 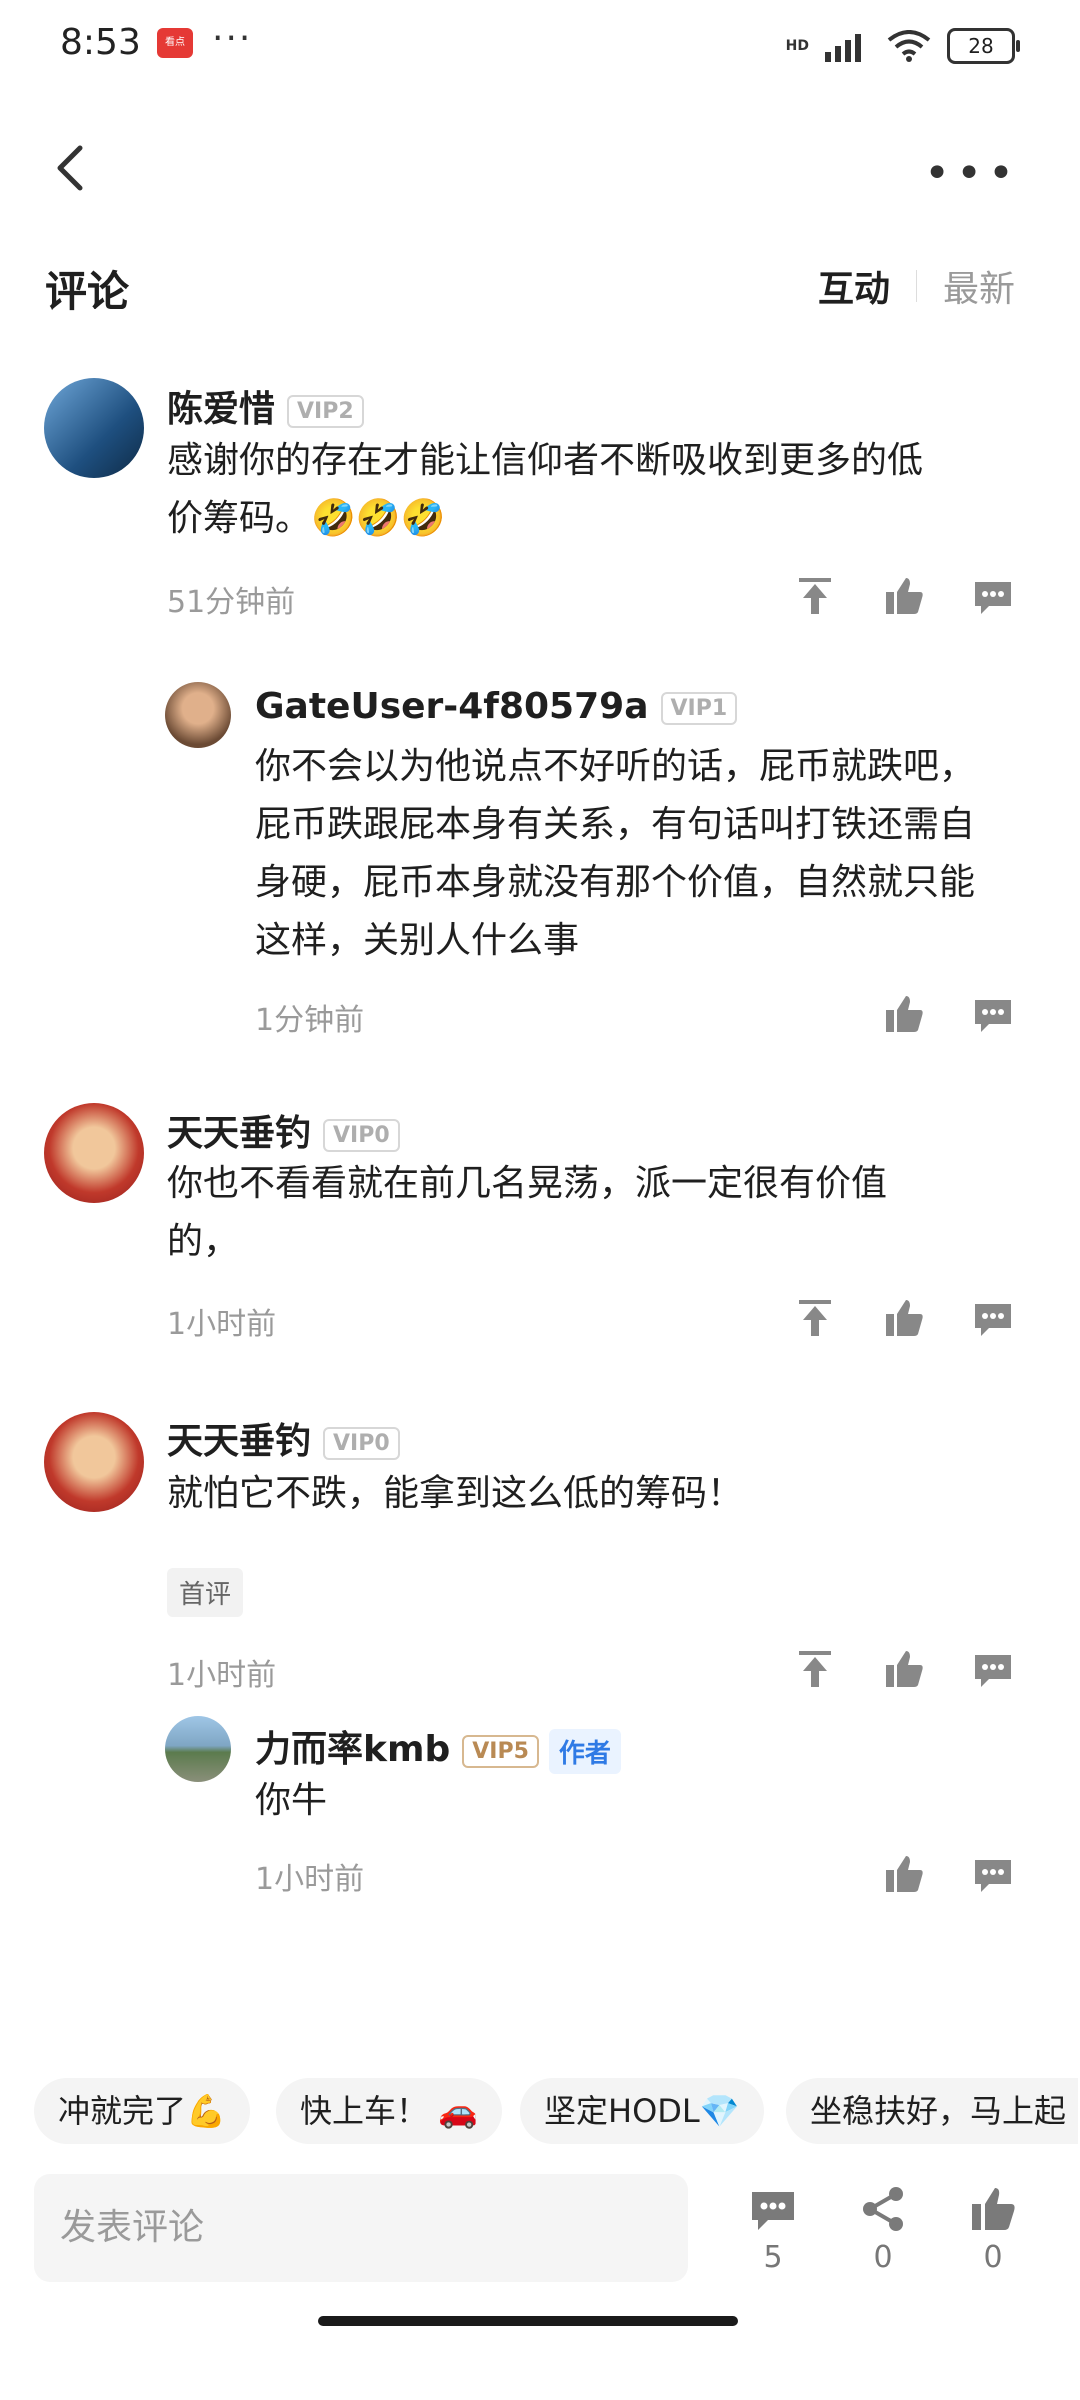 I want to click on comment-time: 51分钟前, so click(x=231, y=602).